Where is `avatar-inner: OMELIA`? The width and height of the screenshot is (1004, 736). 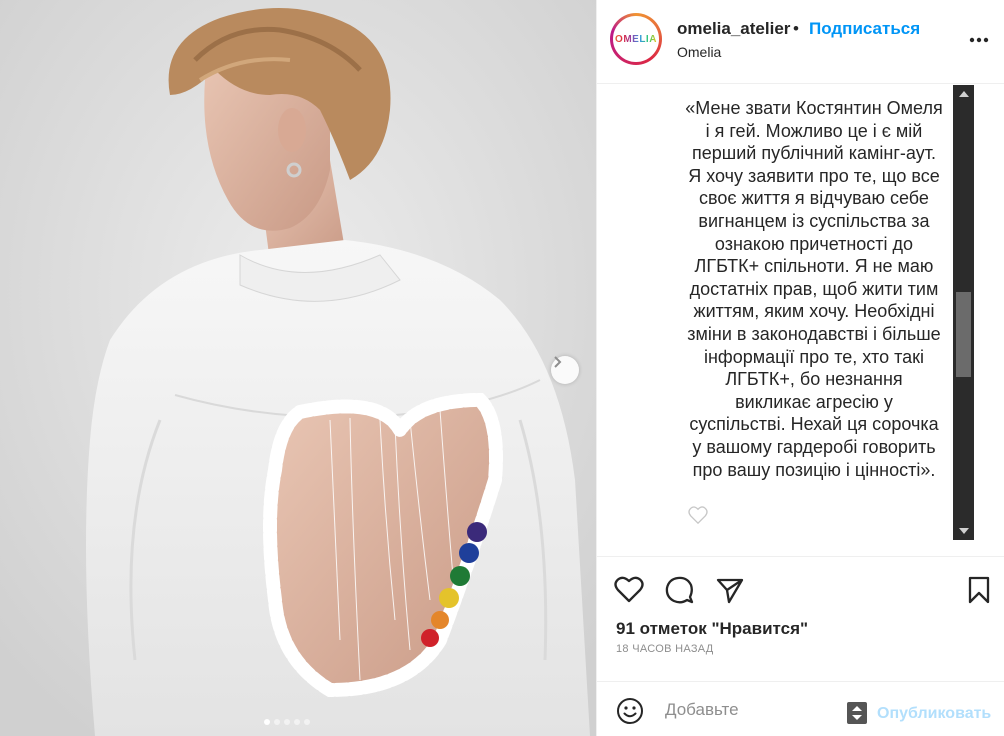 avatar-inner: OMELIA is located at coordinates (636, 39).